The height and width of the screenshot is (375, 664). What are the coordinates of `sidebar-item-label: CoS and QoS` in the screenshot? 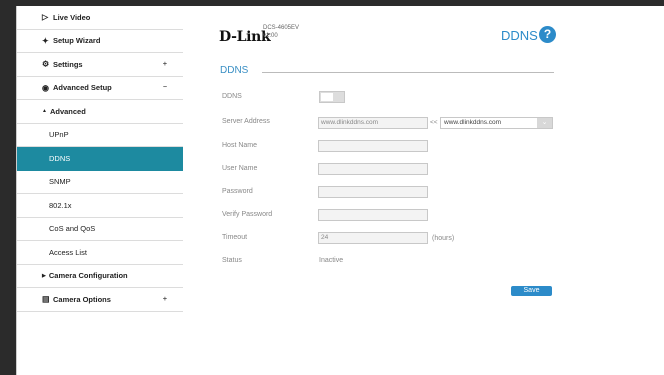 It's located at (72, 229).